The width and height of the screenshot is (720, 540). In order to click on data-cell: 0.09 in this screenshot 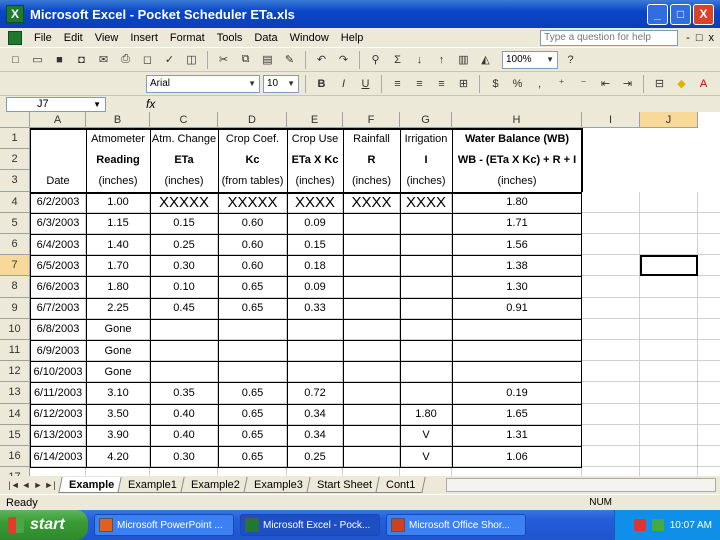, I will do `click(315, 223)`.